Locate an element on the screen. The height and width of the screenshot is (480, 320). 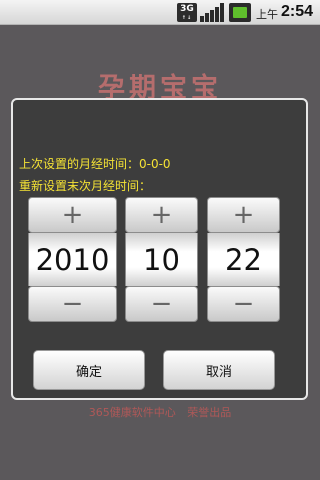
day-picker: + 22 − is located at coordinates (243, 259).